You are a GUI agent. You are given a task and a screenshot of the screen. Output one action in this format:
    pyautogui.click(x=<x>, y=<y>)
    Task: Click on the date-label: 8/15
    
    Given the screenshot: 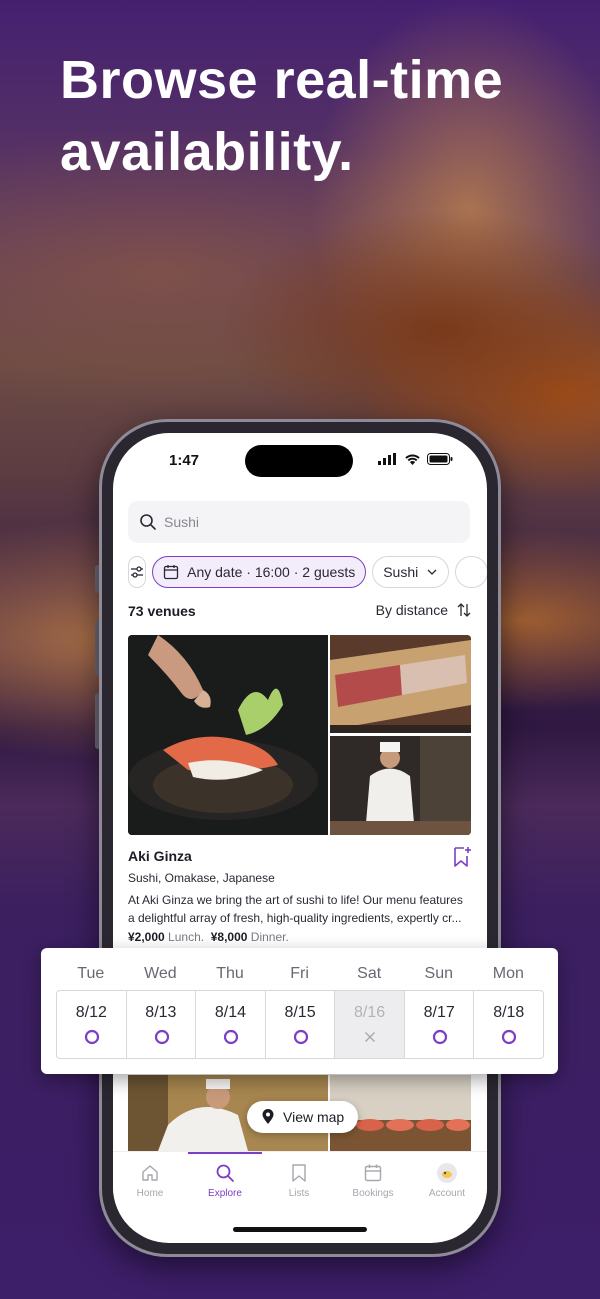 What is the action you would take?
    pyautogui.click(x=300, y=1012)
    